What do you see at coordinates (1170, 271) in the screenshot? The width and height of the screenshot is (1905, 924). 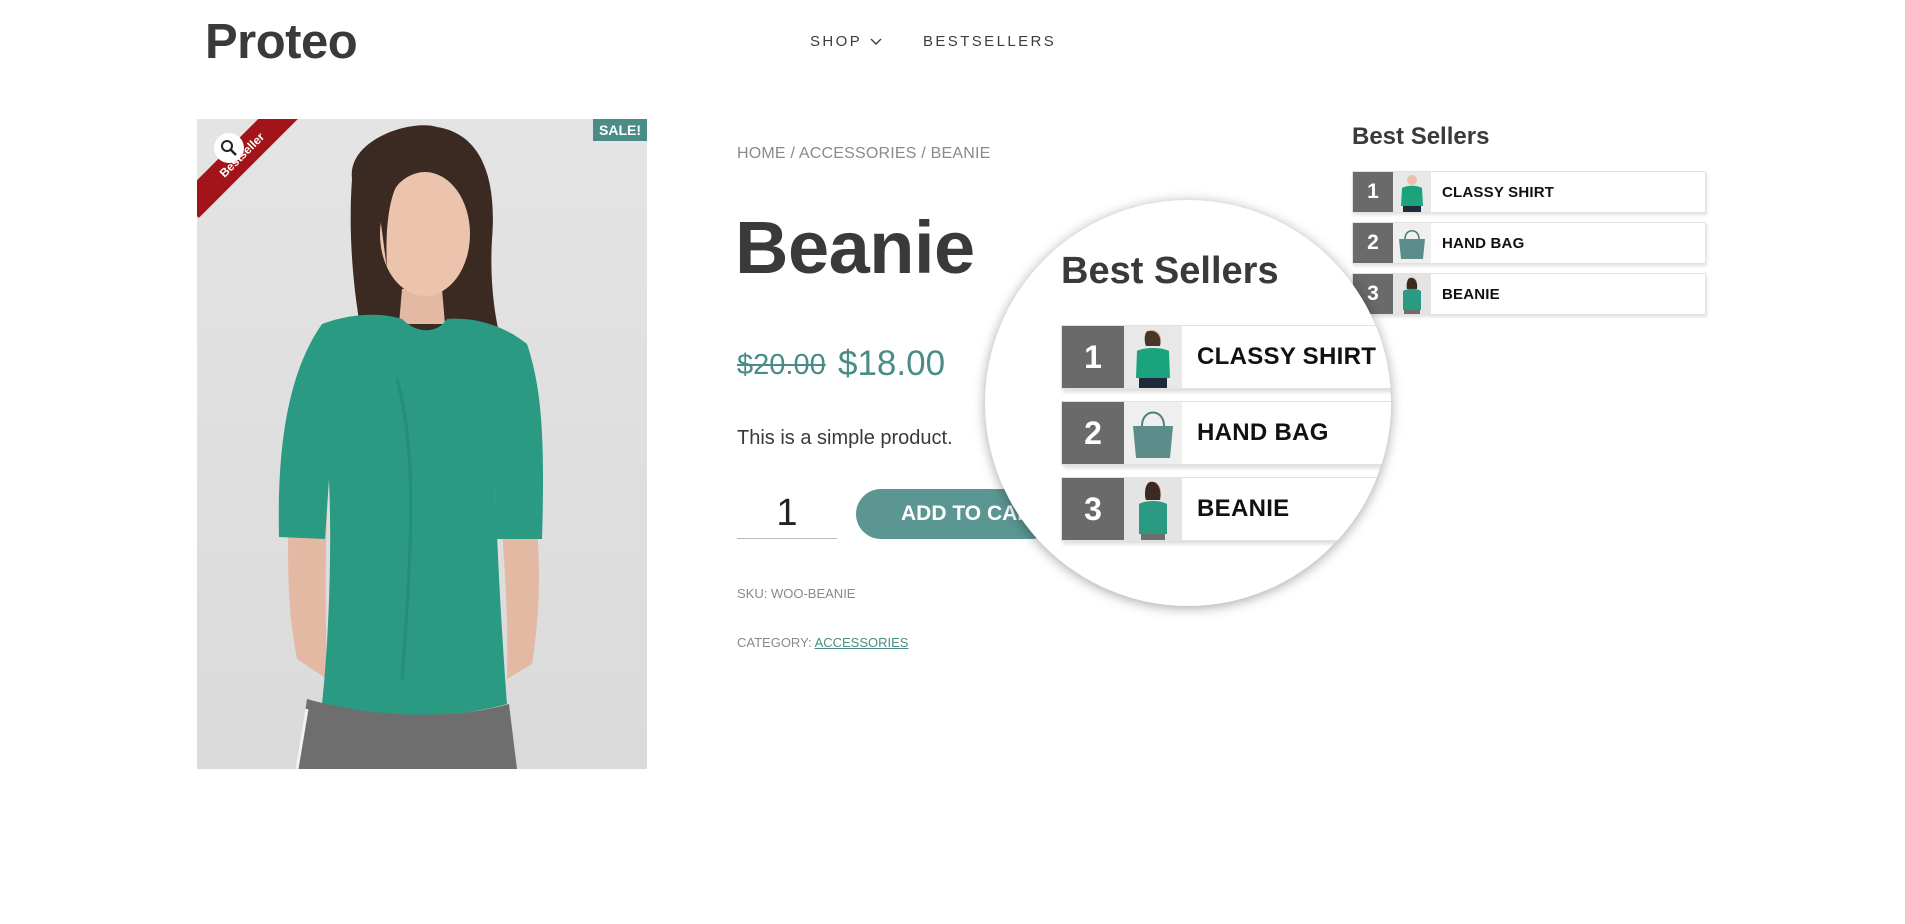 I see `magnified-widget-title: Best Sellers` at bounding box center [1170, 271].